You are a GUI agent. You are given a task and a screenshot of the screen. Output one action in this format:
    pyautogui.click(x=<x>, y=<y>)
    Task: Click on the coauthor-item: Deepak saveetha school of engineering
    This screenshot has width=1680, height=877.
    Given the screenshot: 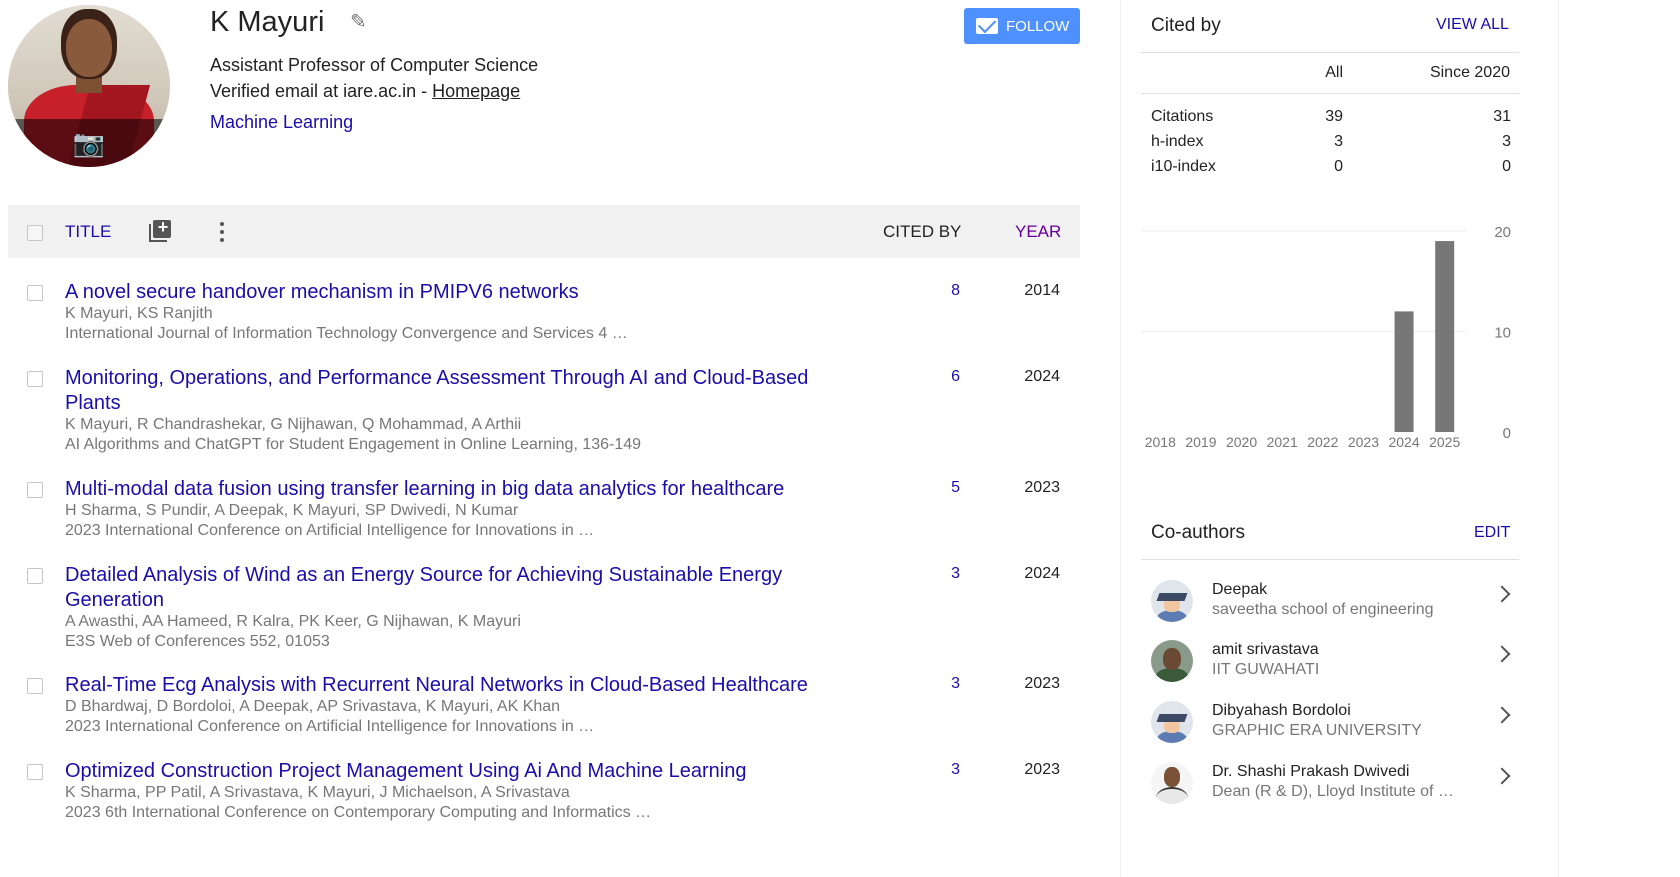 What is the action you would take?
    pyautogui.click(x=1336, y=608)
    